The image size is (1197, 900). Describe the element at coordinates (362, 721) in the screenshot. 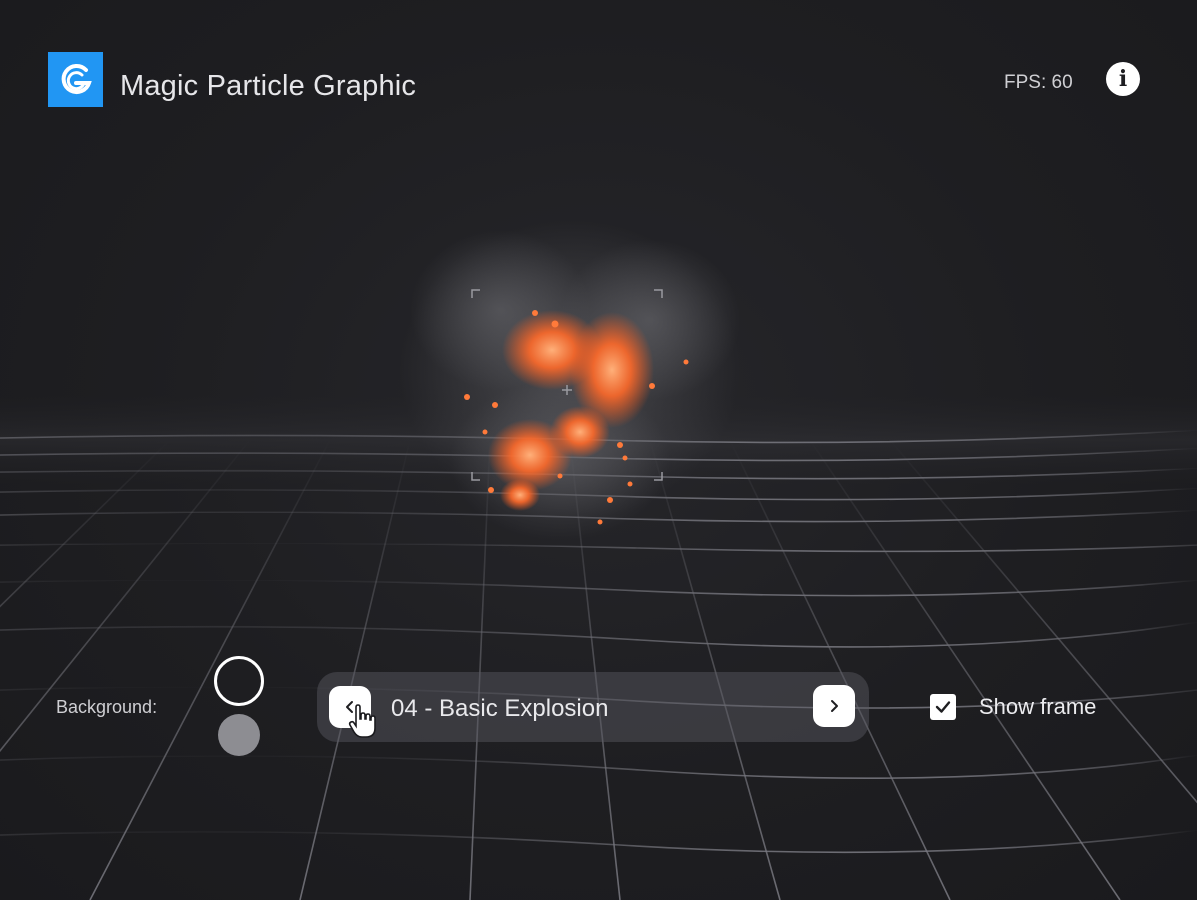

I see `hand-cursor-icon` at that location.